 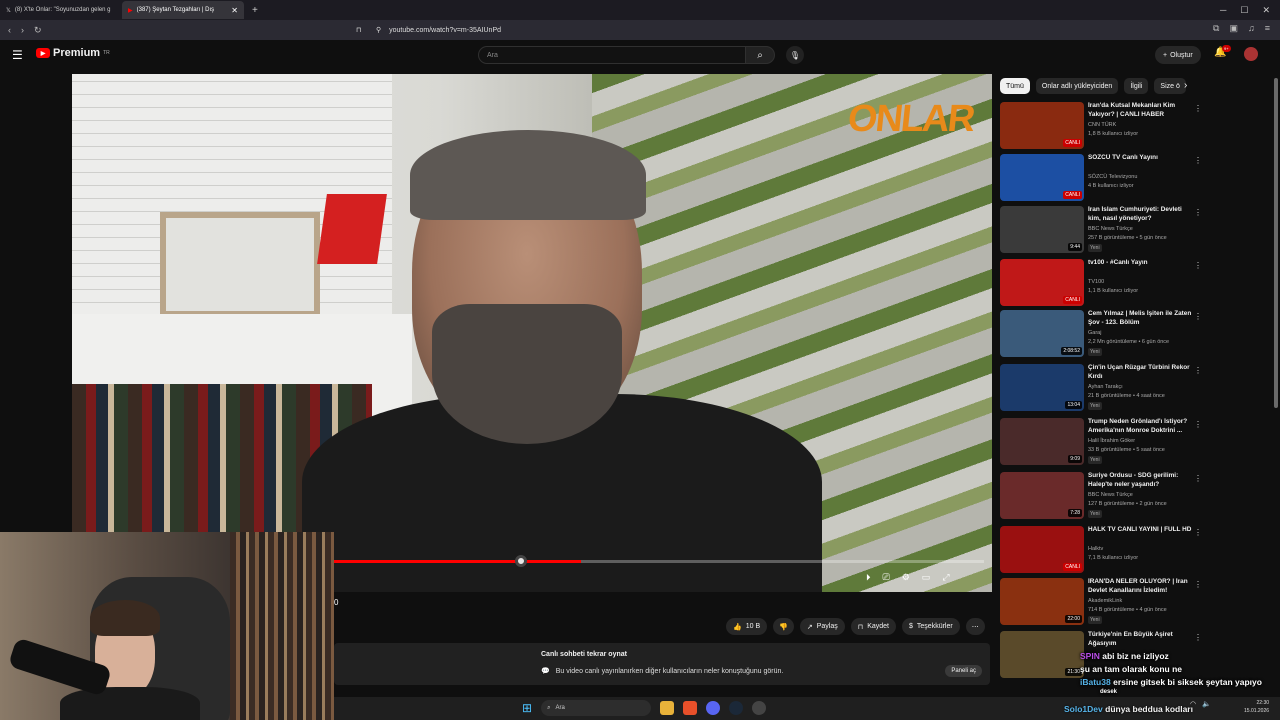 I want to click on video-thumbnail: 21:30, so click(x=1042, y=654).